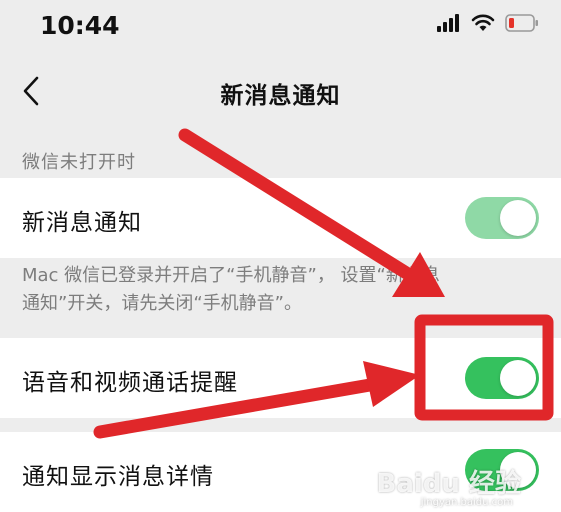 Image resolution: width=561 pixels, height=512 pixels. What do you see at coordinates (79, 162) in the screenshot?
I see `section-label: 微信未打开时` at bounding box center [79, 162].